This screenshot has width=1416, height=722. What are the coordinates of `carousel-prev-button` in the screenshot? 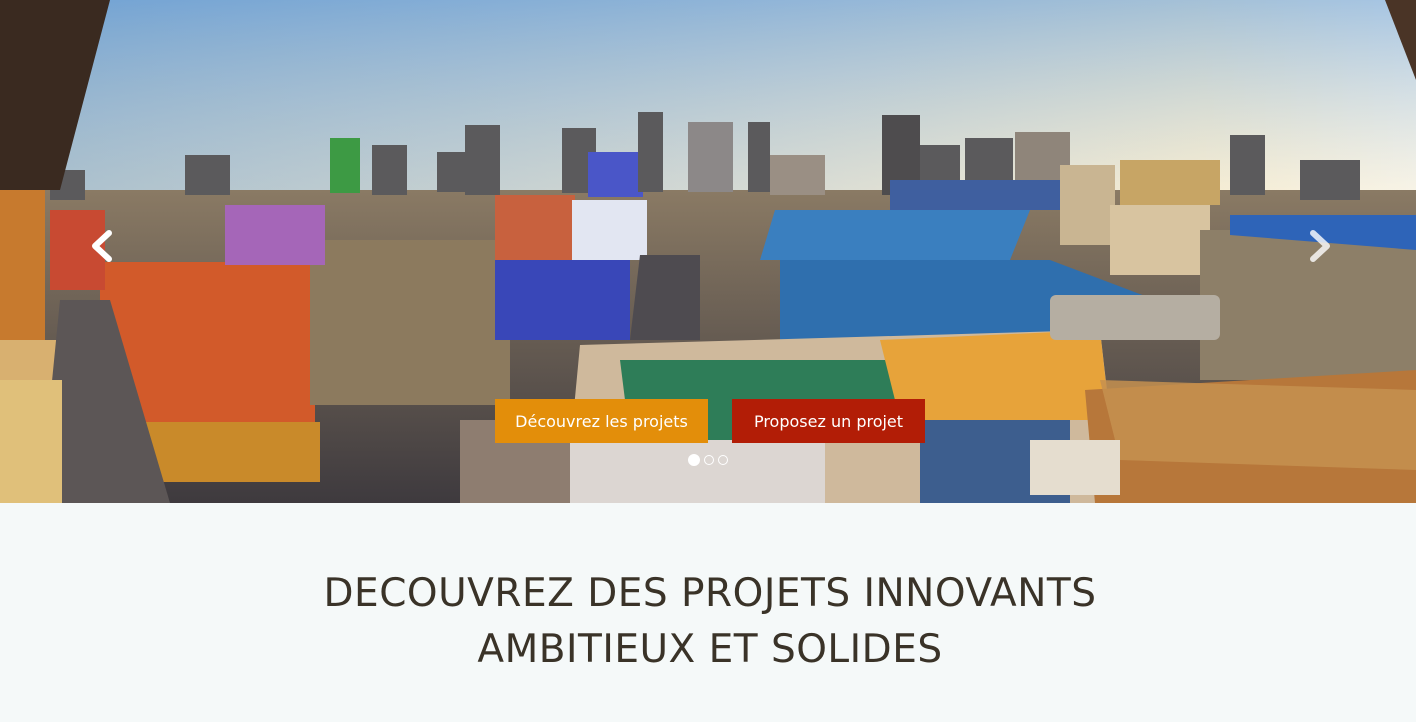 It's located at (102, 246).